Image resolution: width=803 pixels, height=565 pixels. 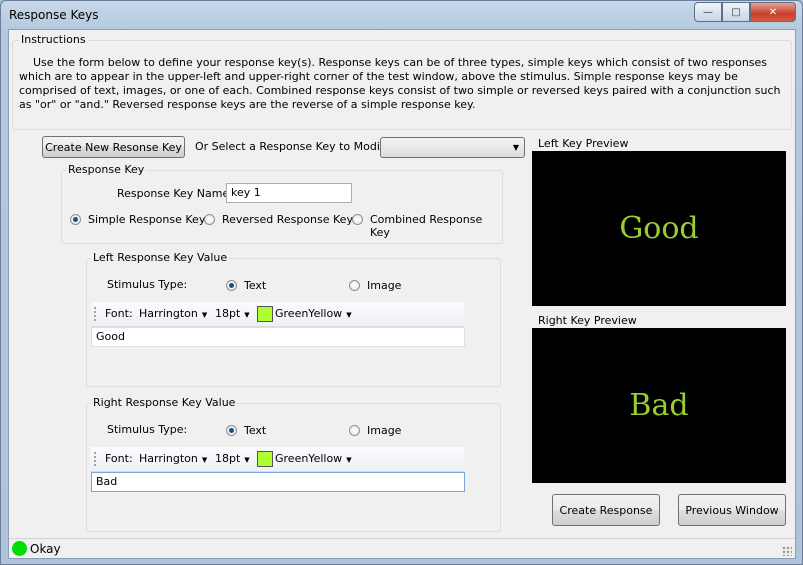 I want to click on status-ok-icon, so click(x=19, y=548).